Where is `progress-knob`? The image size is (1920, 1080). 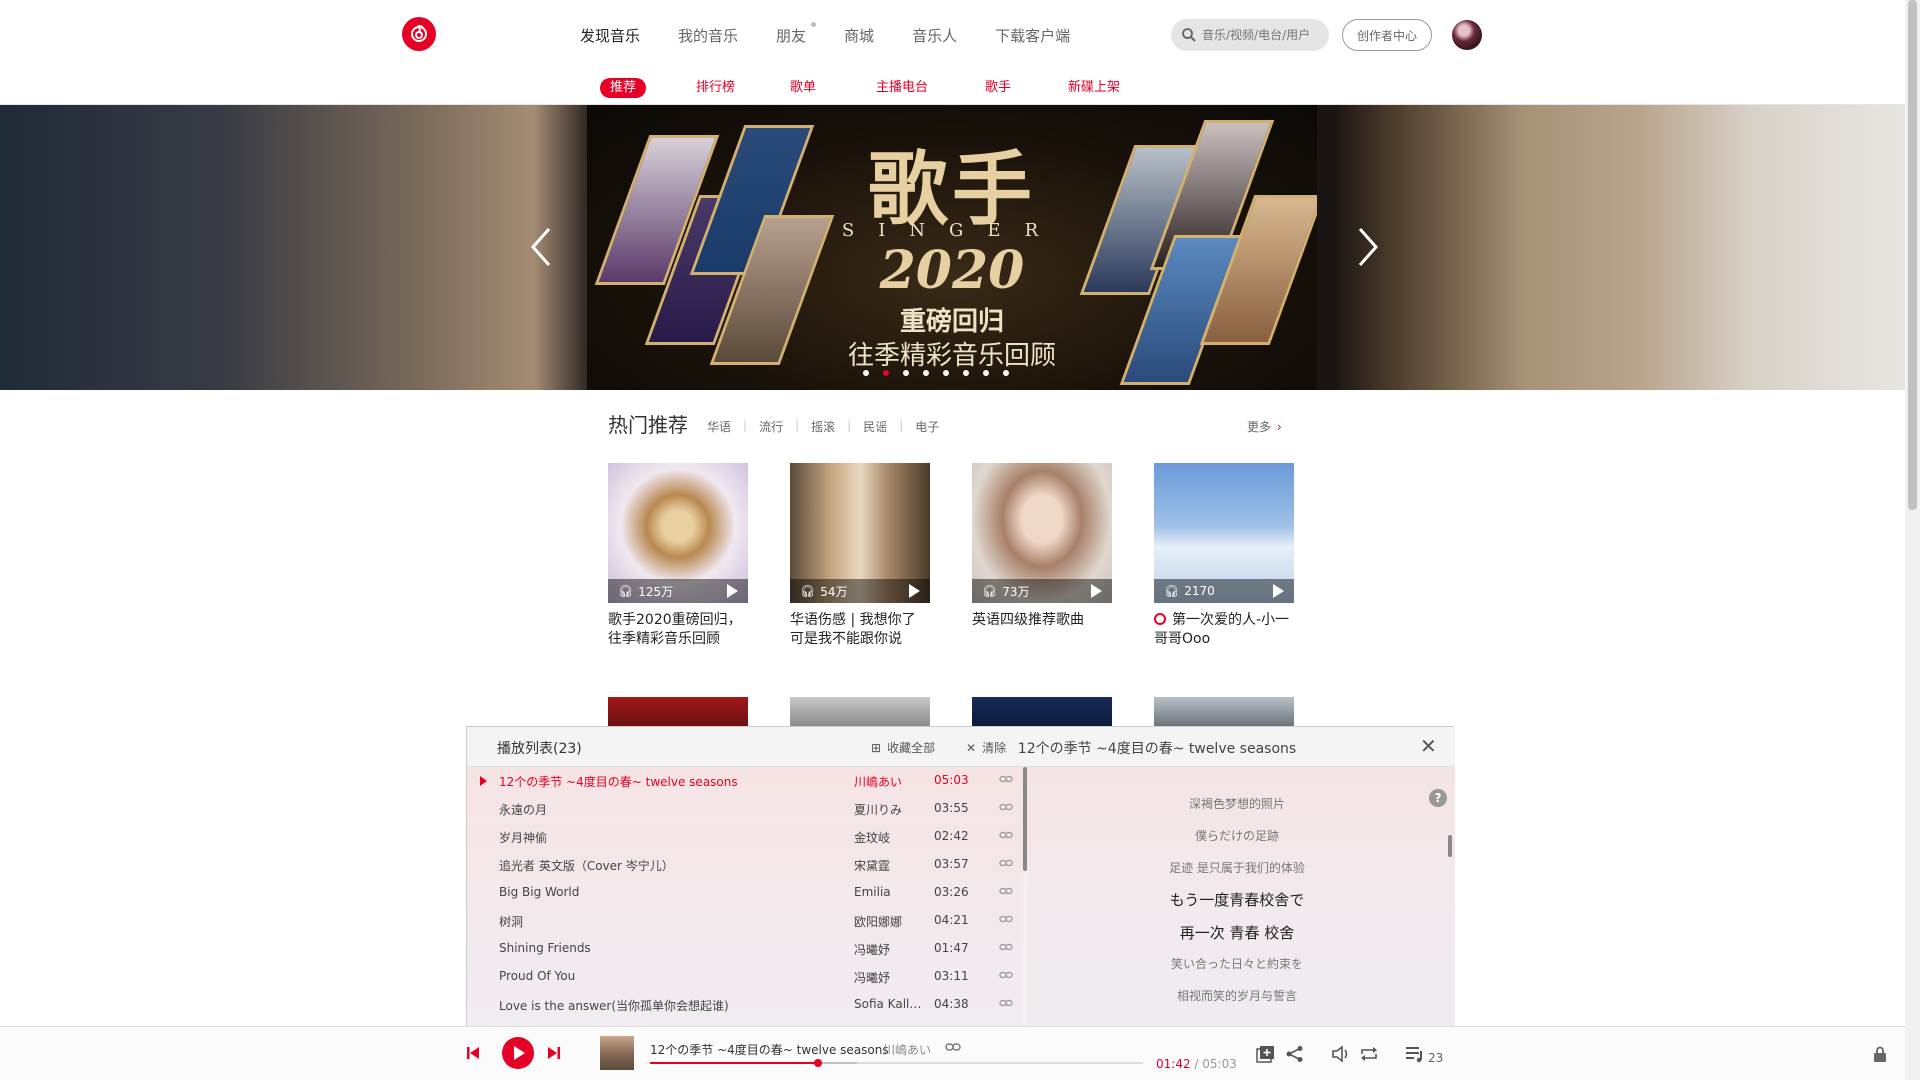
progress-knob is located at coordinates (817, 1063).